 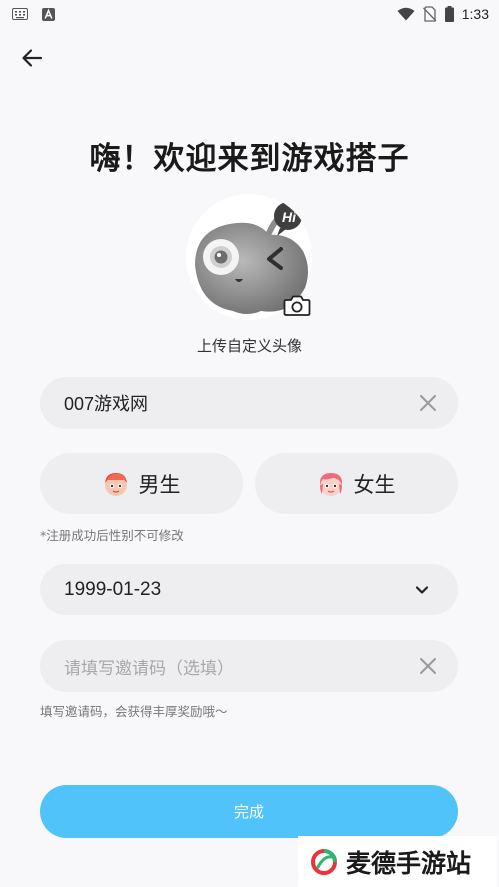 What do you see at coordinates (443, 14) in the screenshot?
I see `status-right: 1:33` at bounding box center [443, 14].